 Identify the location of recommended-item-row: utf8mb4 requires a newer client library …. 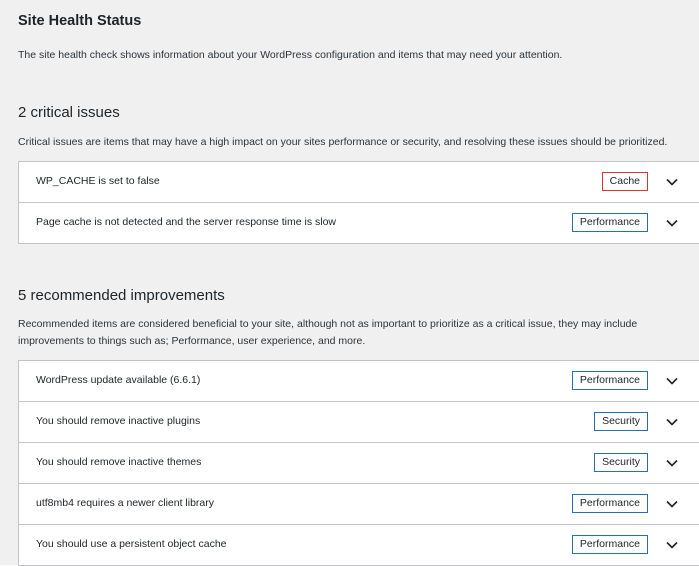
(359, 504).